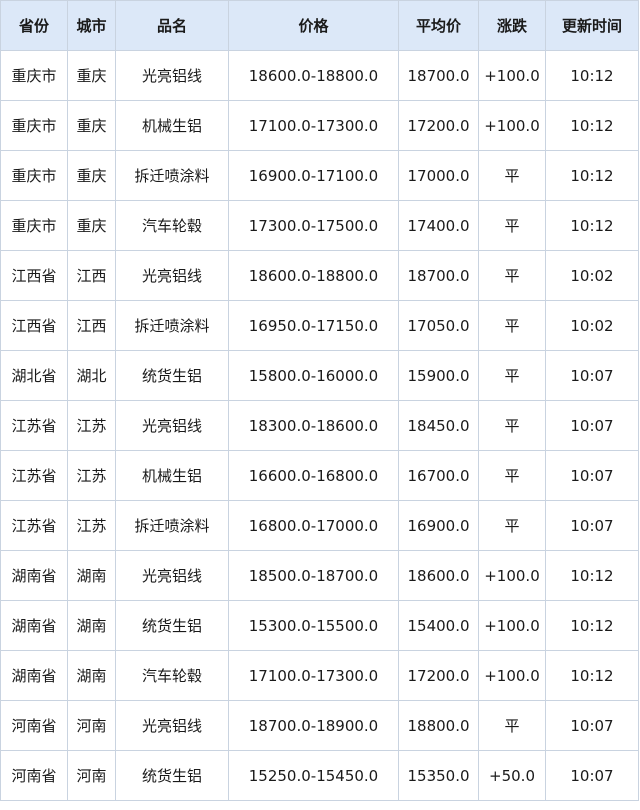 The image size is (640, 810). I want to click on table-row: 江苏省 江苏 机械生铝 16600.0-16800.0 16700.0 平 10:07, so click(319, 475).